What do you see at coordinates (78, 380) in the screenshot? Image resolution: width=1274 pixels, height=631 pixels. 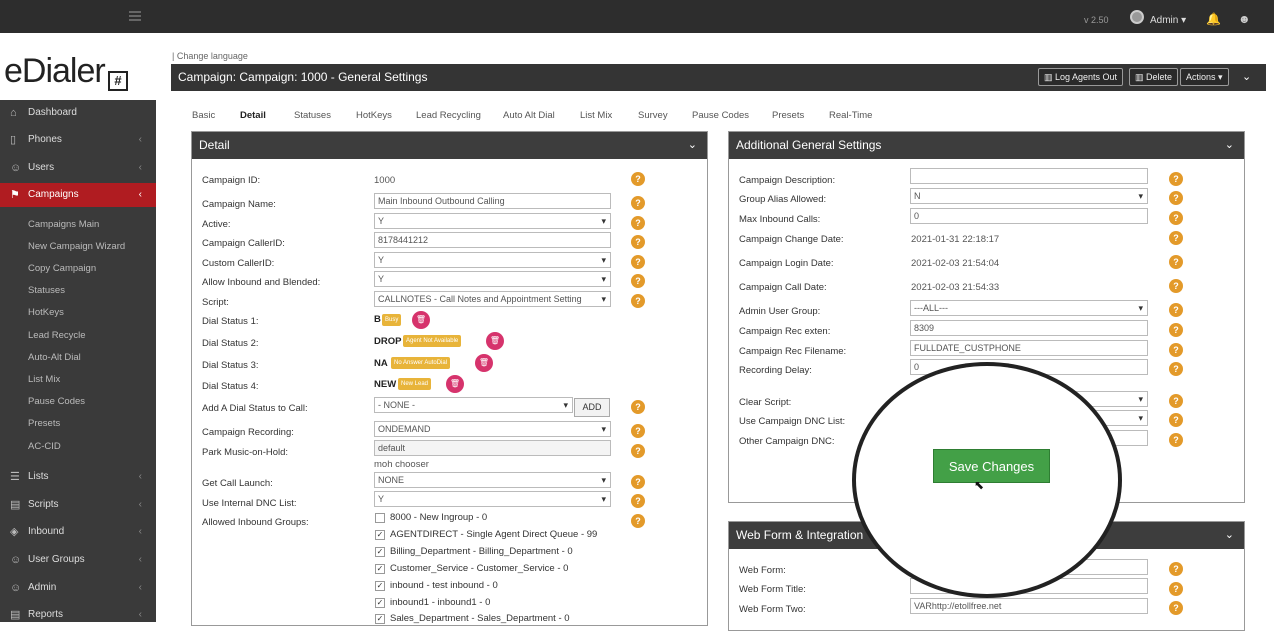 I see `submenu-list-mix: List Mix` at bounding box center [78, 380].